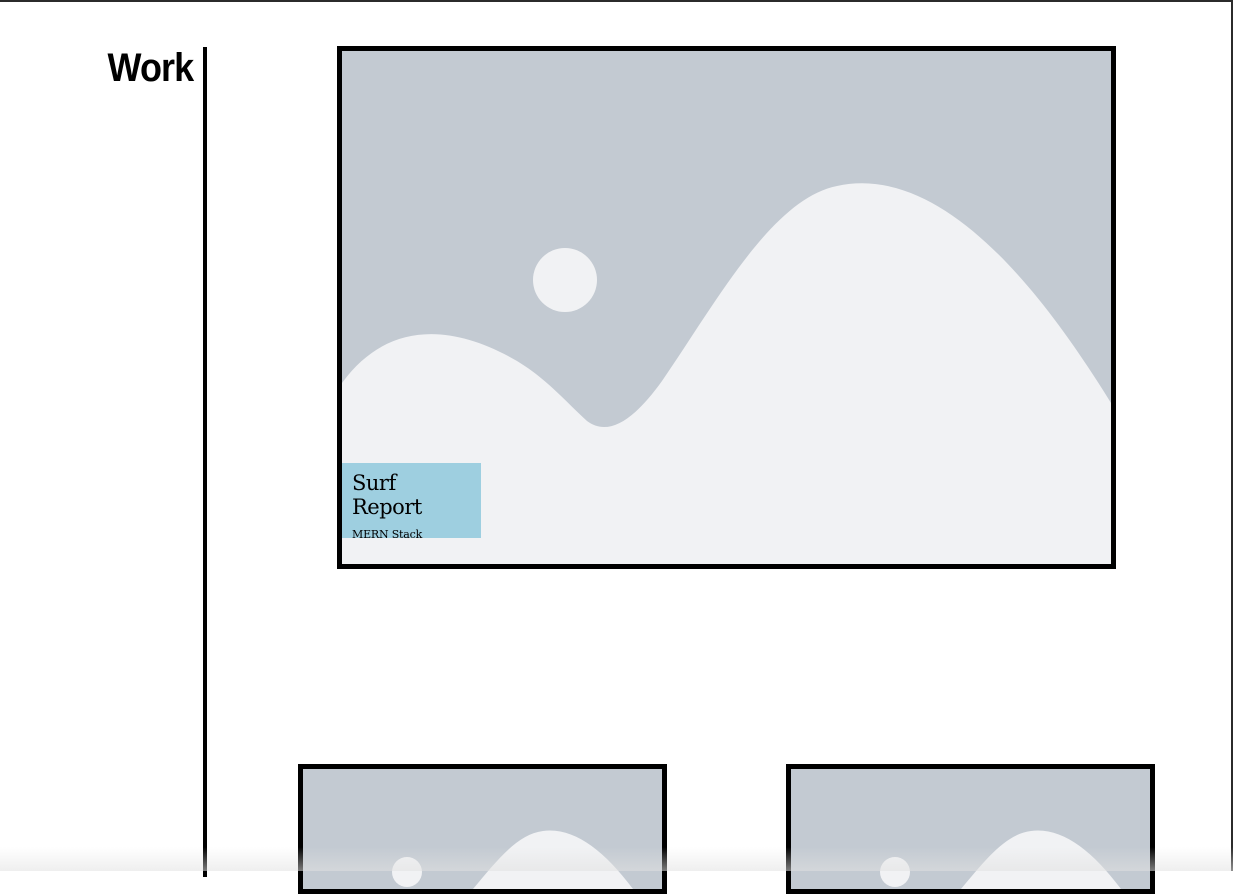  I want to click on project-caption: Surf Report MERN Stack, so click(411, 502).